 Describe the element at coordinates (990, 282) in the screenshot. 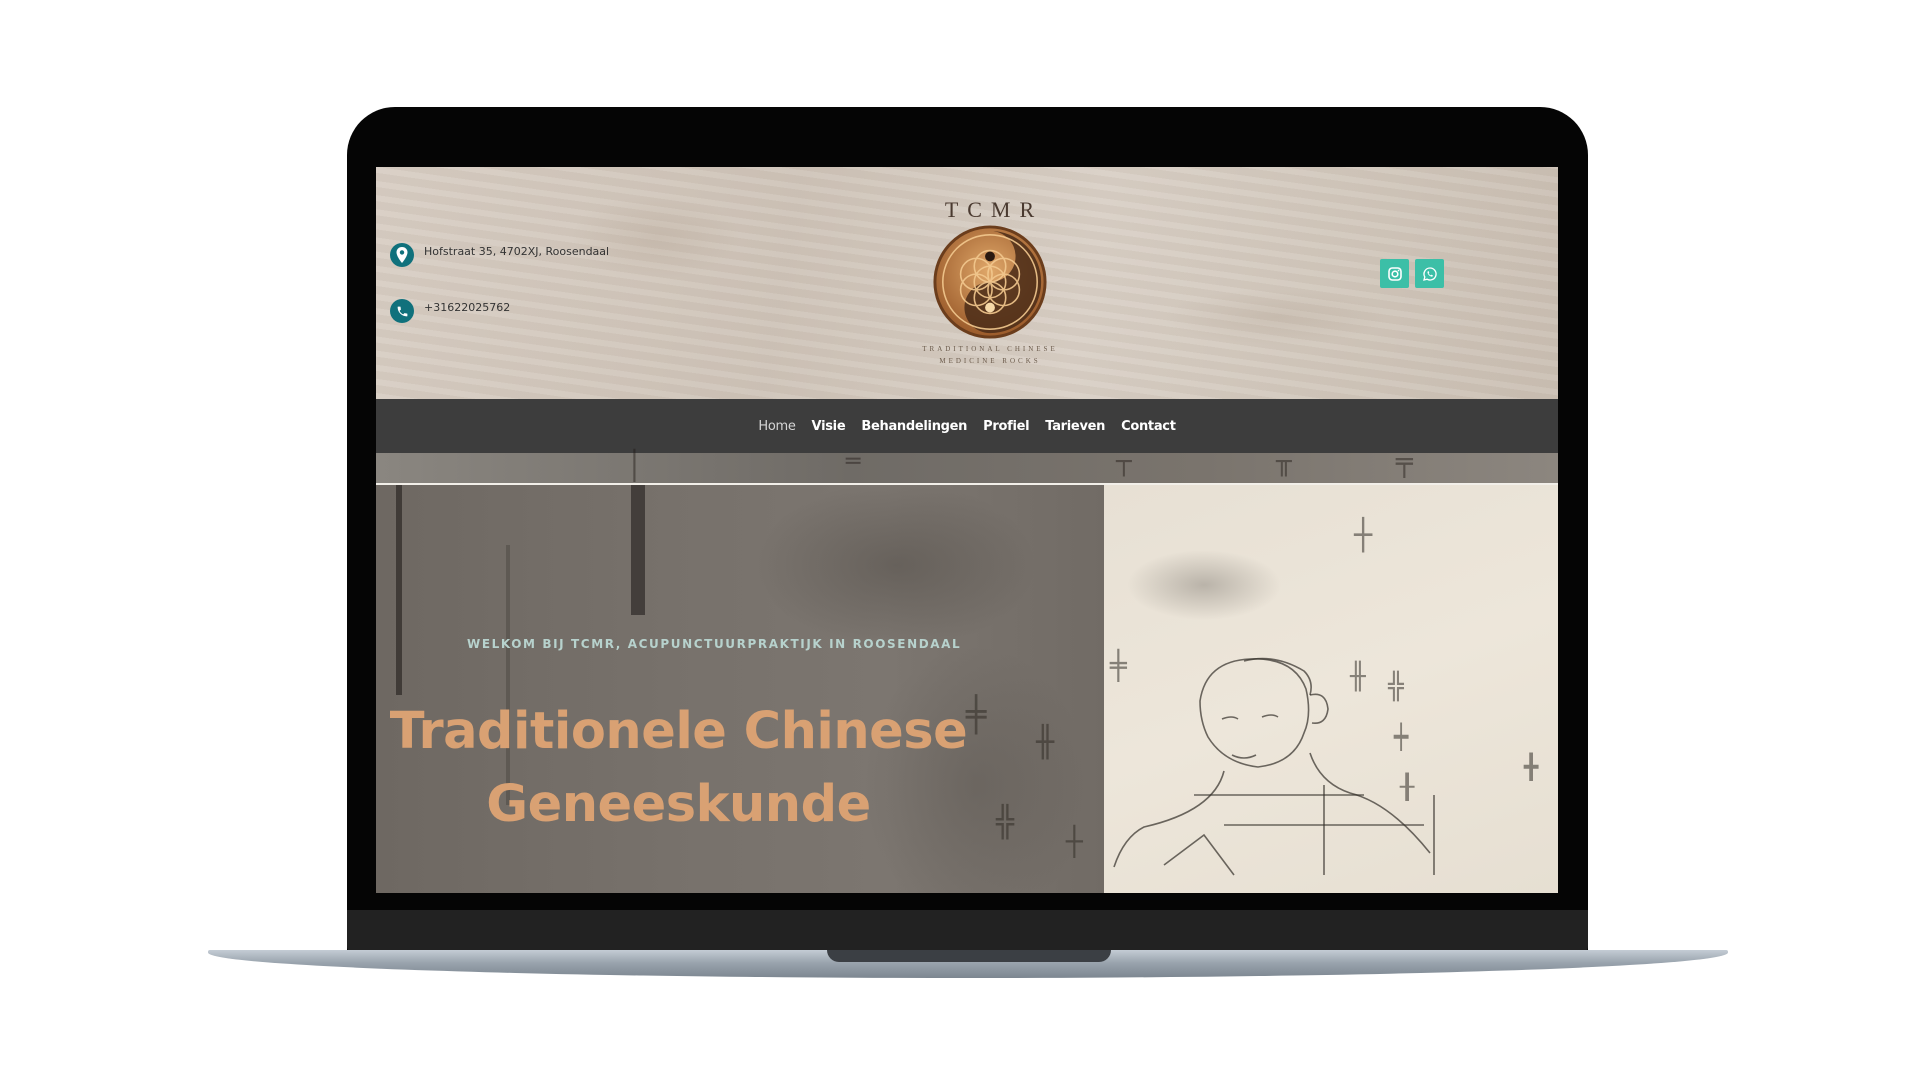

I see `flower-of-life-yin-yang-icon` at that location.